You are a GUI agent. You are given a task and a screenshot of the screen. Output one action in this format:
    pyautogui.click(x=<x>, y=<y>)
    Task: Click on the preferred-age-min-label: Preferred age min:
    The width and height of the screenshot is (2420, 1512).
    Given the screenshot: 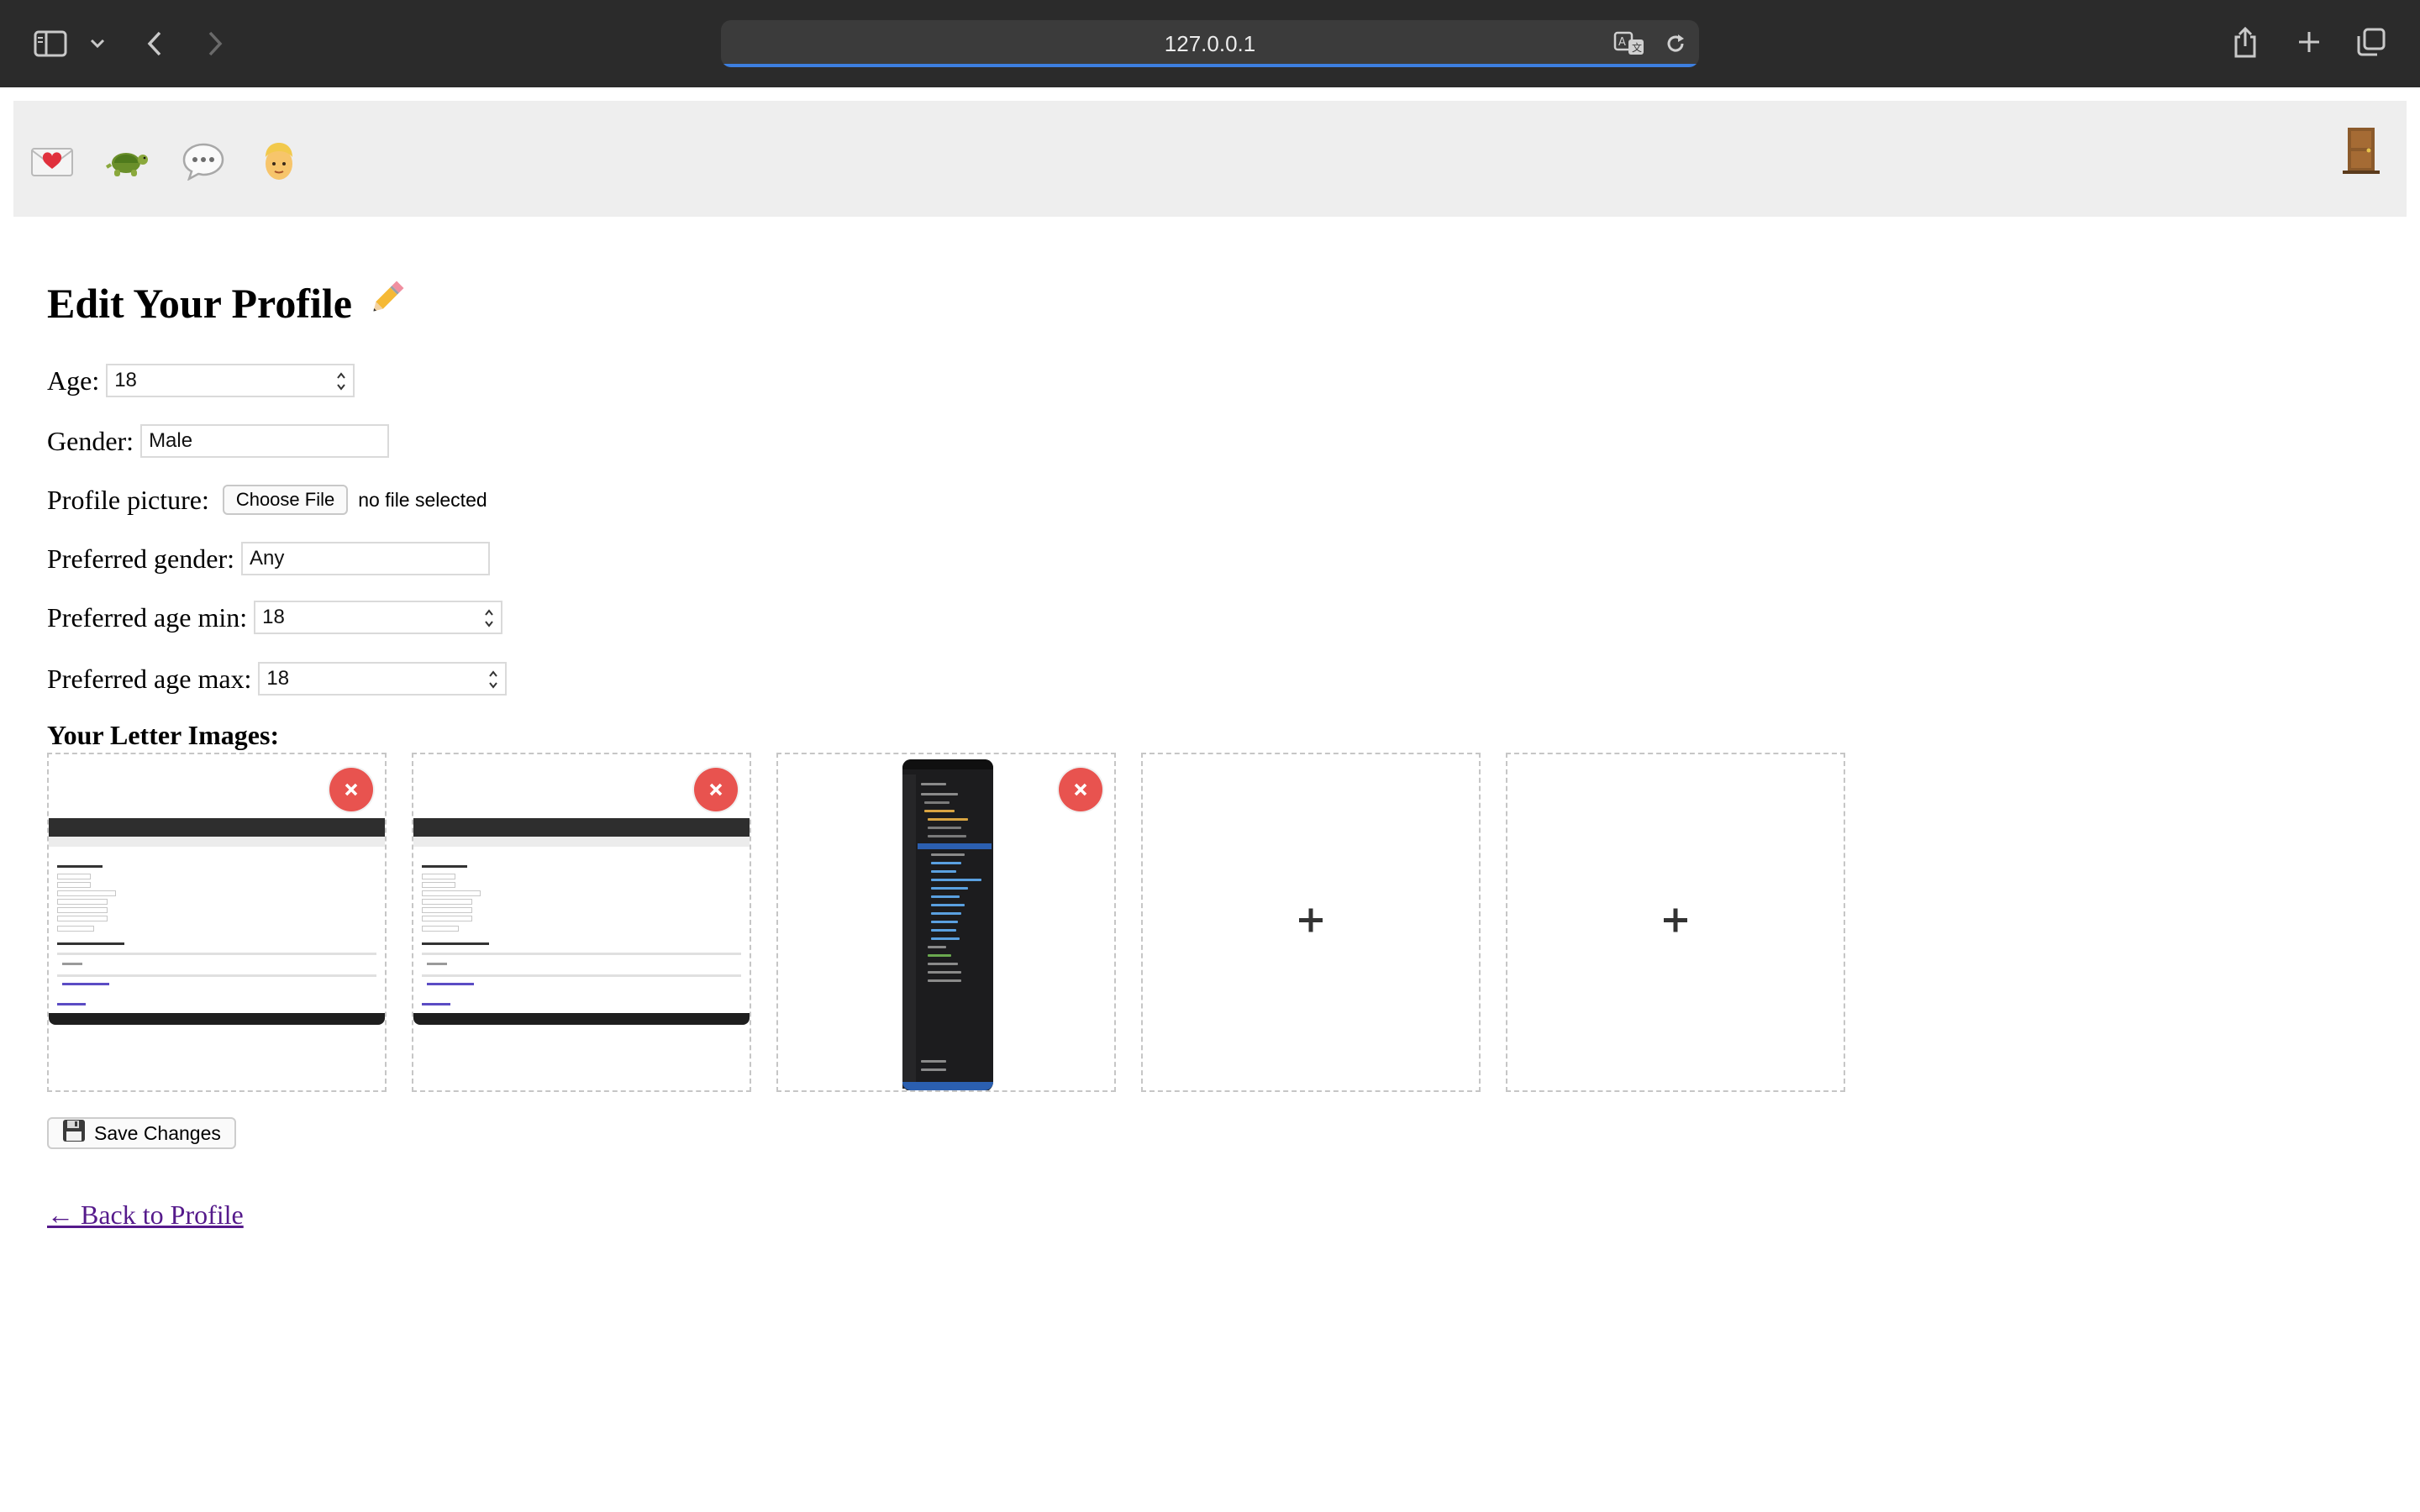 What is the action you would take?
    pyautogui.click(x=147, y=617)
    